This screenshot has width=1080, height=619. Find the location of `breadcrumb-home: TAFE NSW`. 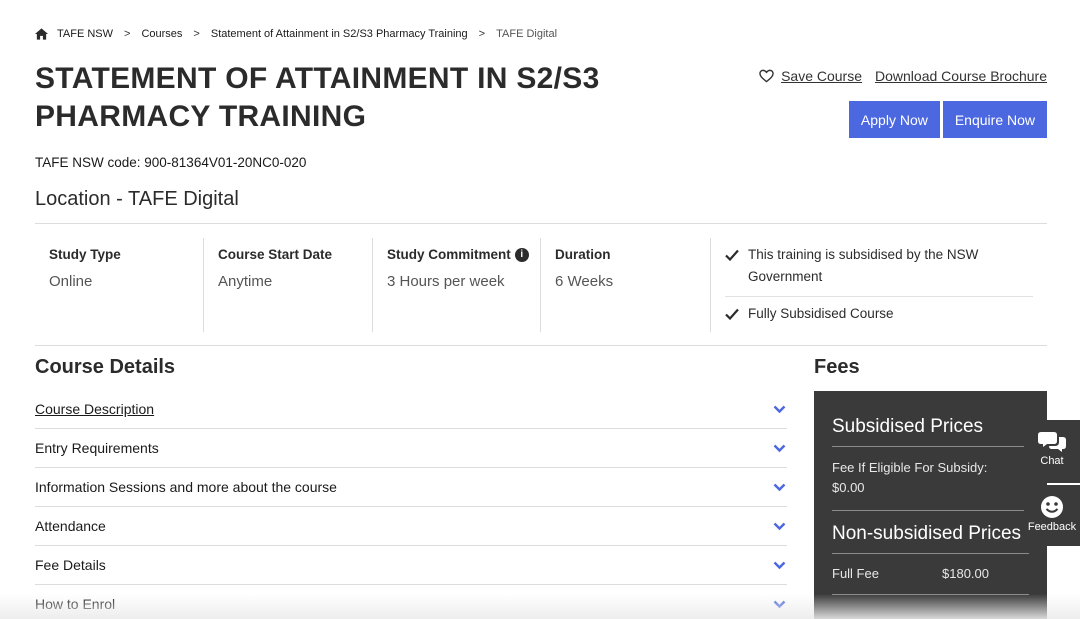

breadcrumb-home: TAFE NSW is located at coordinates (85, 34).